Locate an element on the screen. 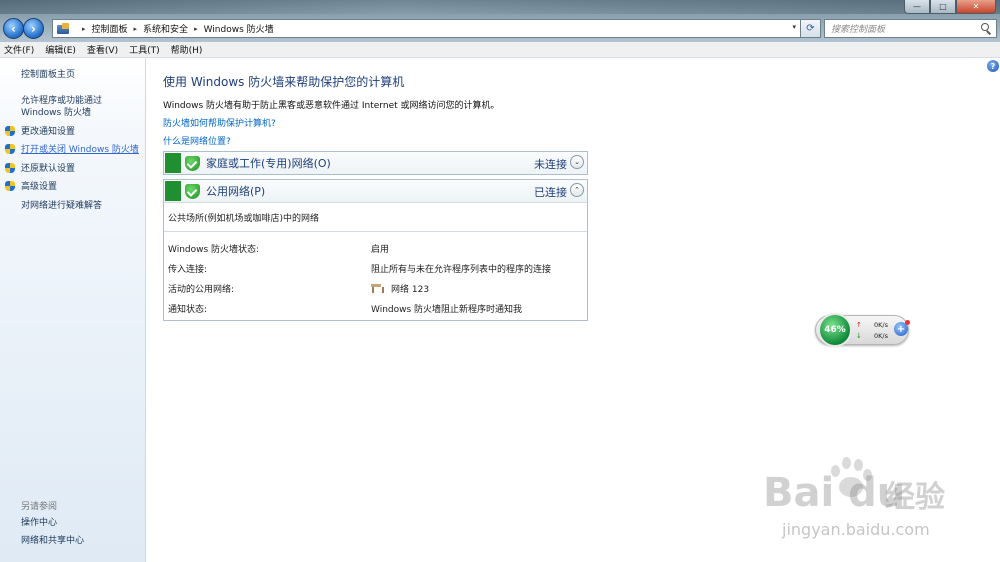  network-location-link: 什么是网络位置? is located at coordinates (197, 140).